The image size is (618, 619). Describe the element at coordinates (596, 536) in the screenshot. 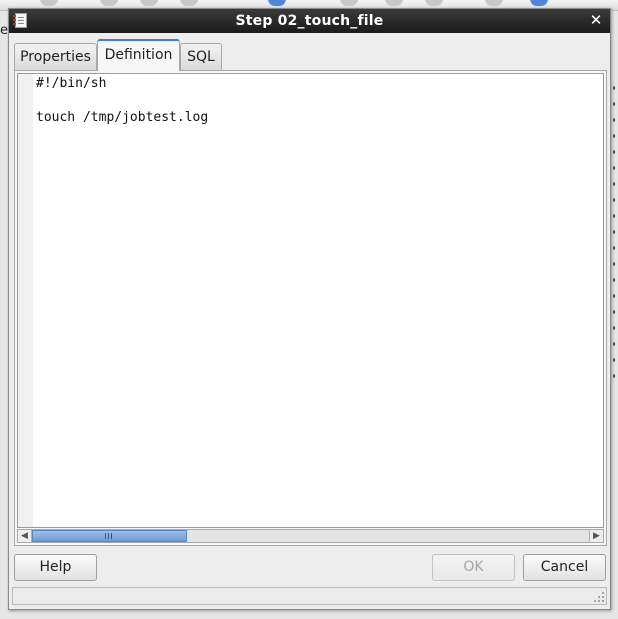

I see `scroll-right-icon: ▶` at that location.